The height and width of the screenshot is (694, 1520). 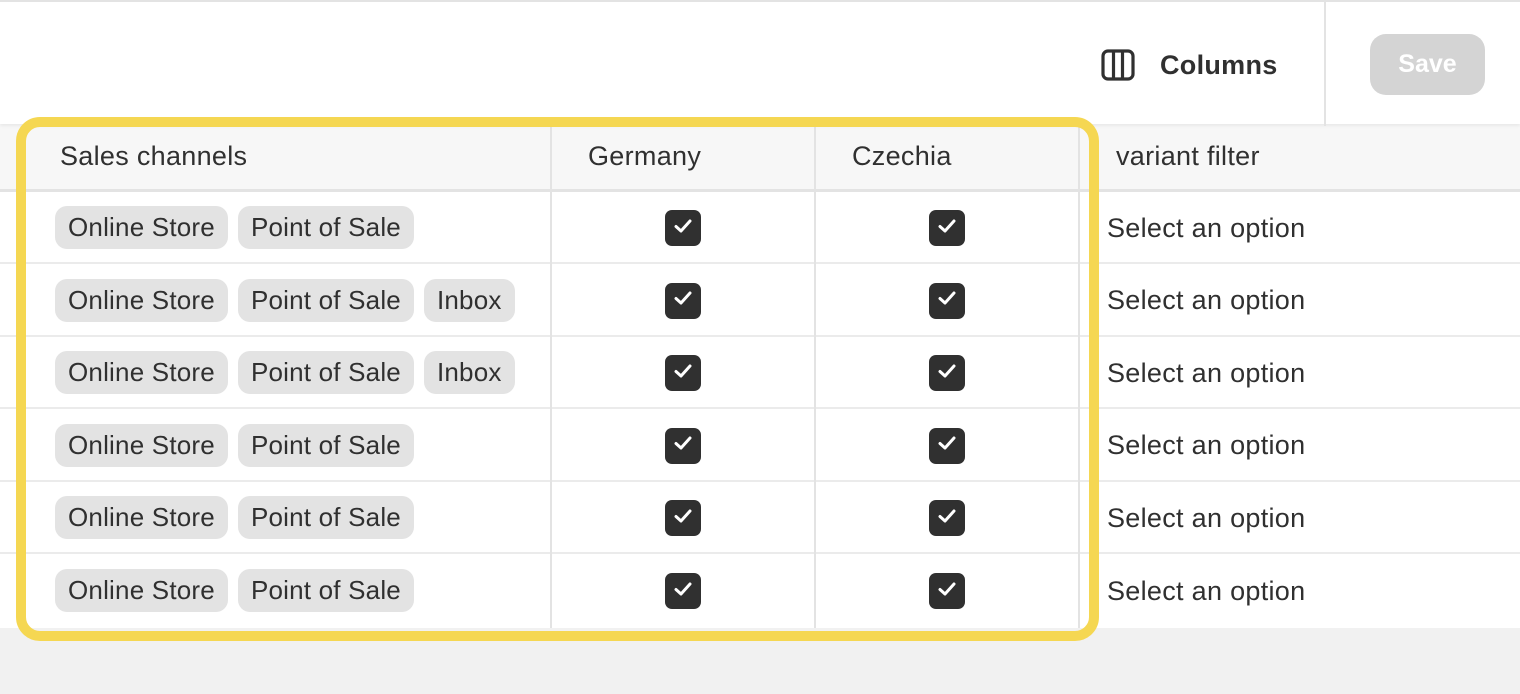 I want to click on columns-button: Columns, so click(x=1188, y=65).